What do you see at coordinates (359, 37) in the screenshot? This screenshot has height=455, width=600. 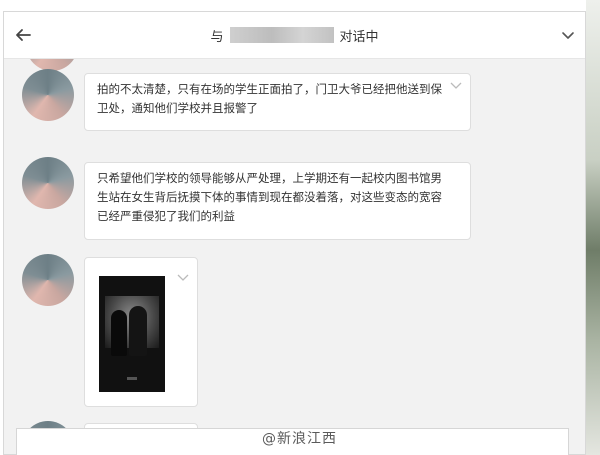 I see `title-suffix: 对话中` at bounding box center [359, 37].